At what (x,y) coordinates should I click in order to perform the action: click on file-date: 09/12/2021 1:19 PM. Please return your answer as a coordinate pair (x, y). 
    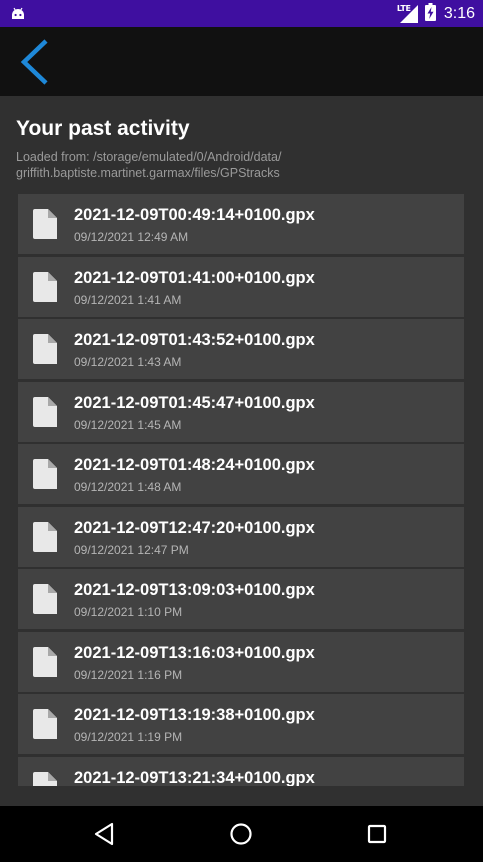
    Looking at the image, I should click on (128, 737).